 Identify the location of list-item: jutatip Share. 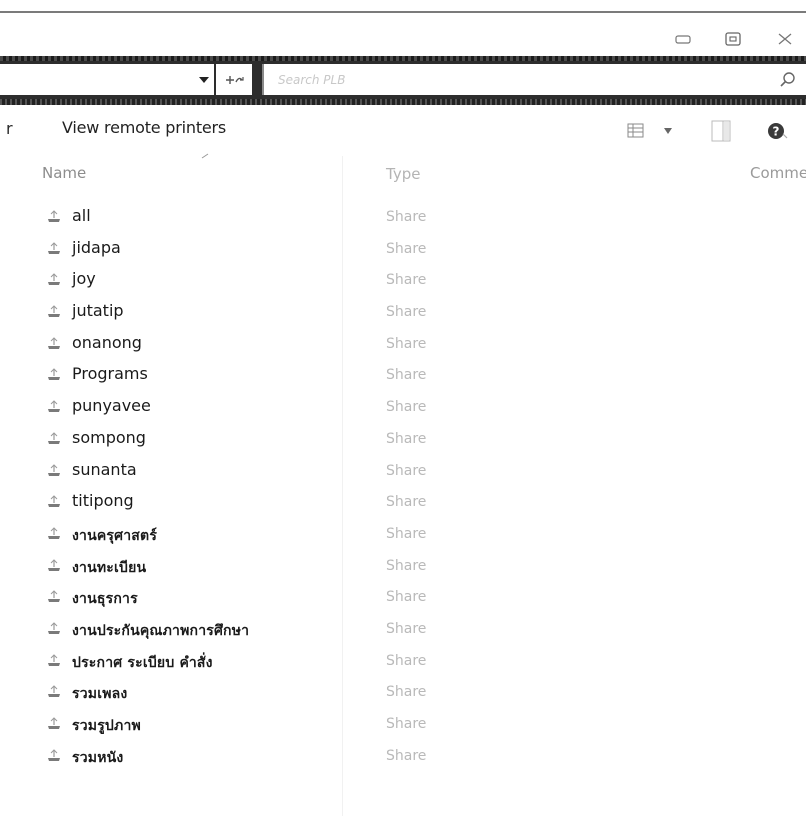
(403, 311).